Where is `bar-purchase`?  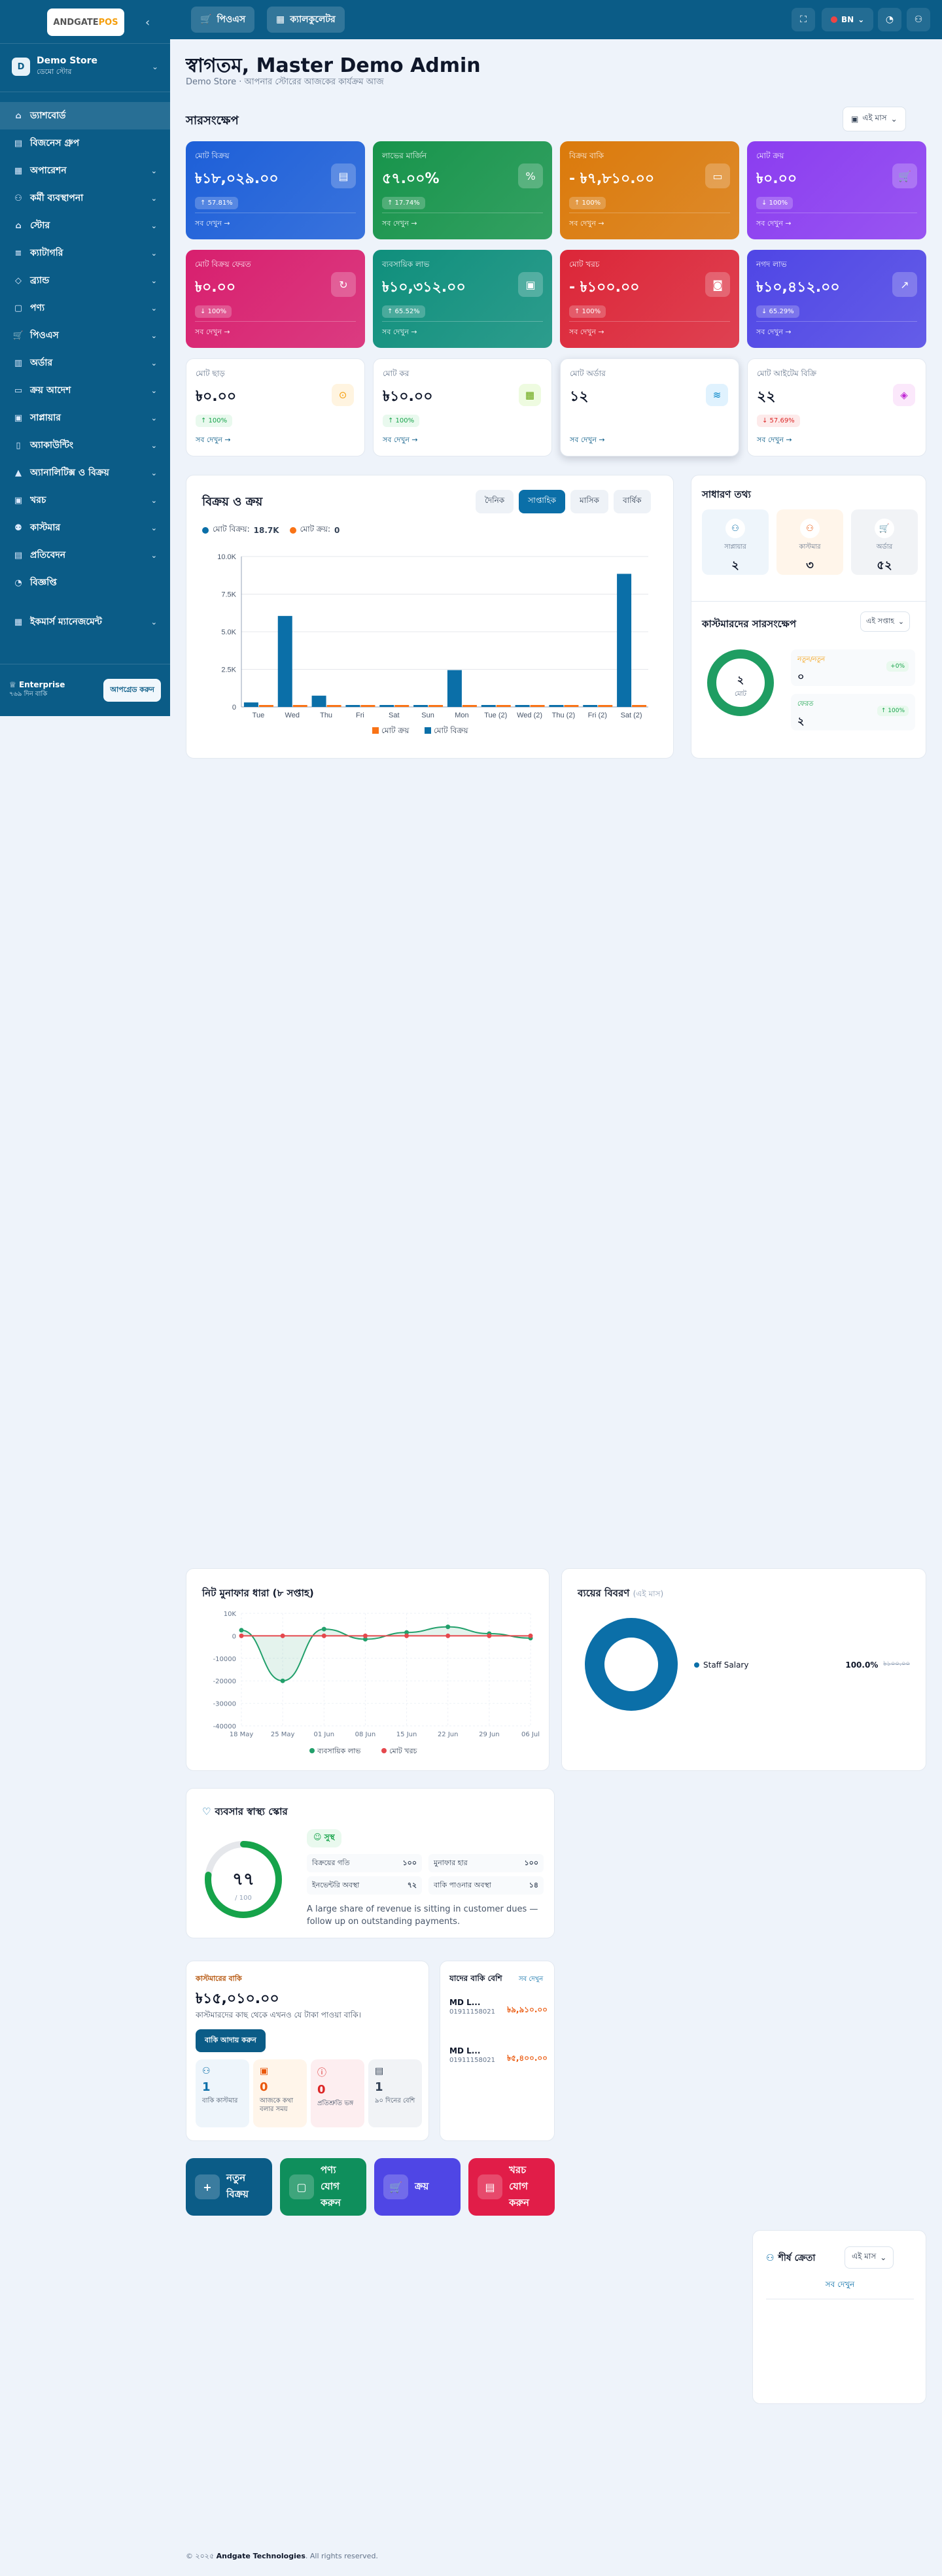
bar-purchase is located at coordinates (402, 706).